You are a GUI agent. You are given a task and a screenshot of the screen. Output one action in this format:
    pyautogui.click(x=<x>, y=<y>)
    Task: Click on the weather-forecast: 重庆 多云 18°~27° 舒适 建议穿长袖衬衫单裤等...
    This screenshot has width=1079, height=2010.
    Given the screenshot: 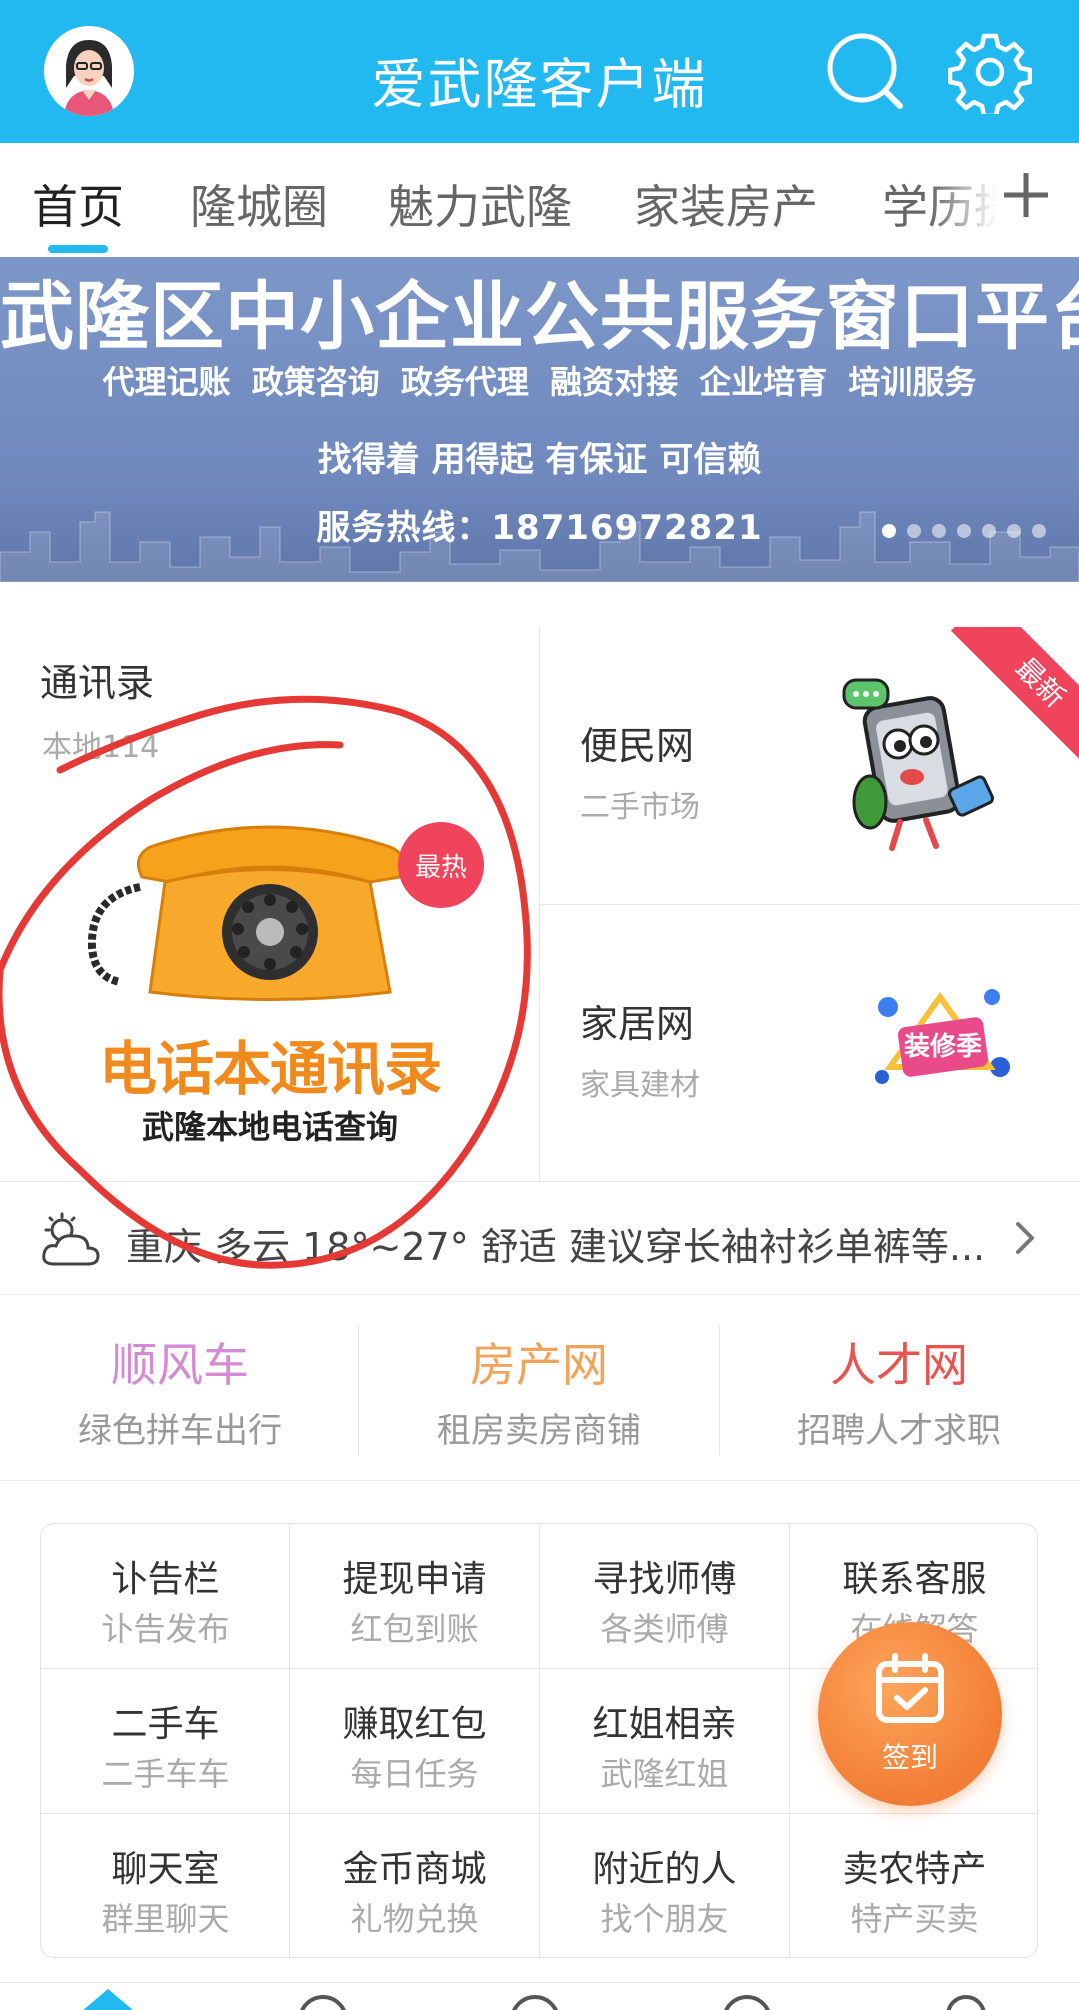 What is the action you would take?
    pyautogui.click(x=556, y=1247)
    